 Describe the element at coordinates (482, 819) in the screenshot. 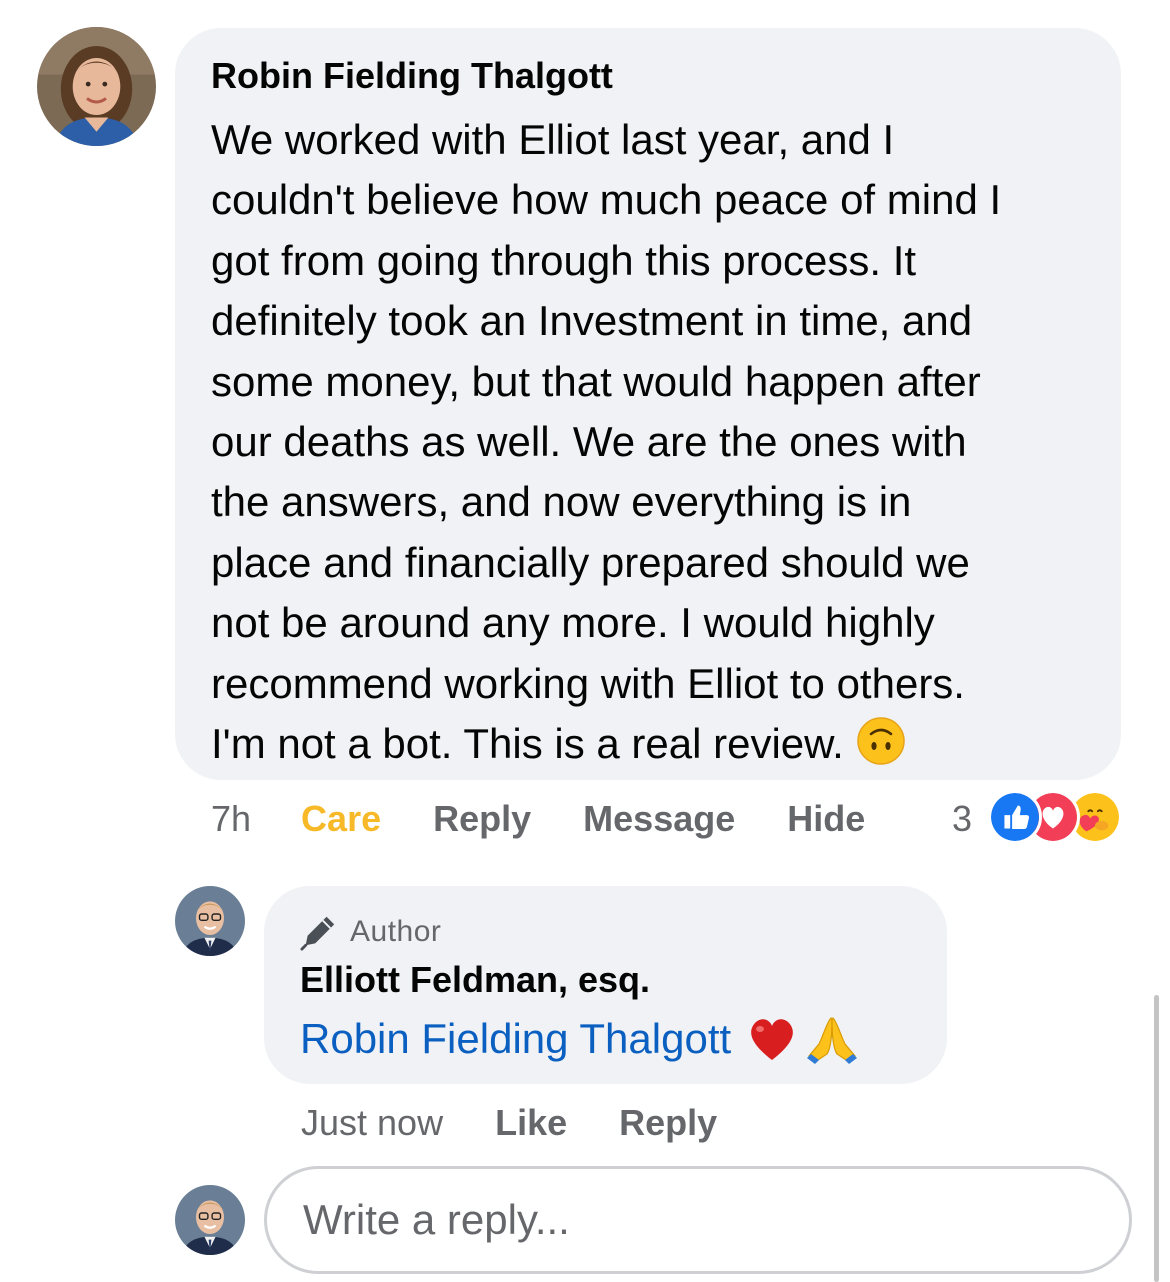

I see `reply-button: Reply` at that location.